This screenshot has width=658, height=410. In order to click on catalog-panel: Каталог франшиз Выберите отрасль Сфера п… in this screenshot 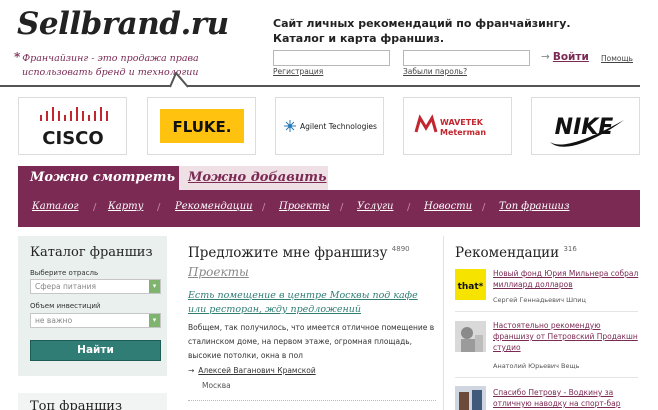, I will do `click(92, 306)`.